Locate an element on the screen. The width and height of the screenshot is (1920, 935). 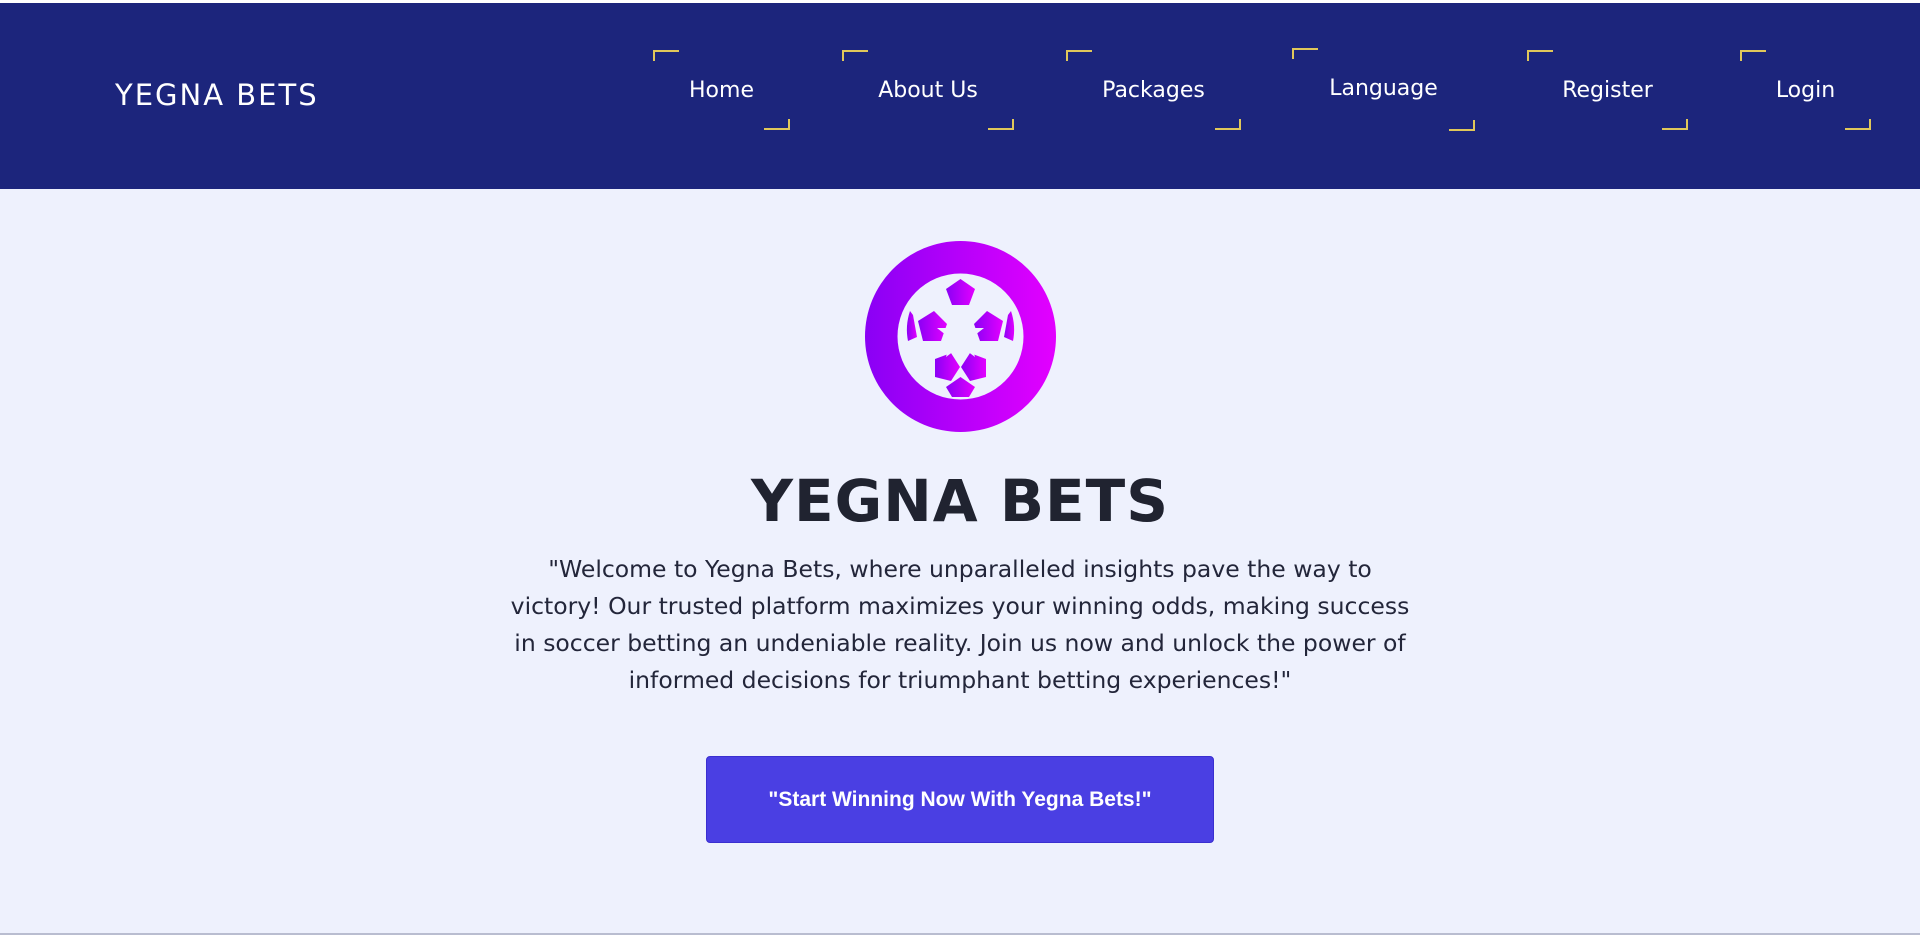
nav-login: Login is located at coordinates (1805, 90).